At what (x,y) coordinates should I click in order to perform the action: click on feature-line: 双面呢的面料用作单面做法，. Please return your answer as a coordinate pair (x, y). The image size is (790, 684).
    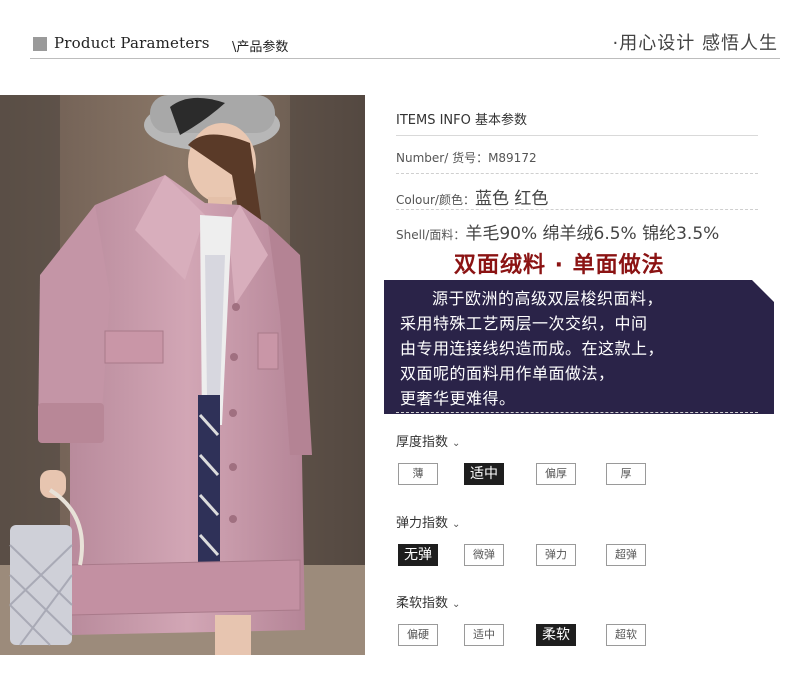
    Looking at the image, I should click on (507, 373).